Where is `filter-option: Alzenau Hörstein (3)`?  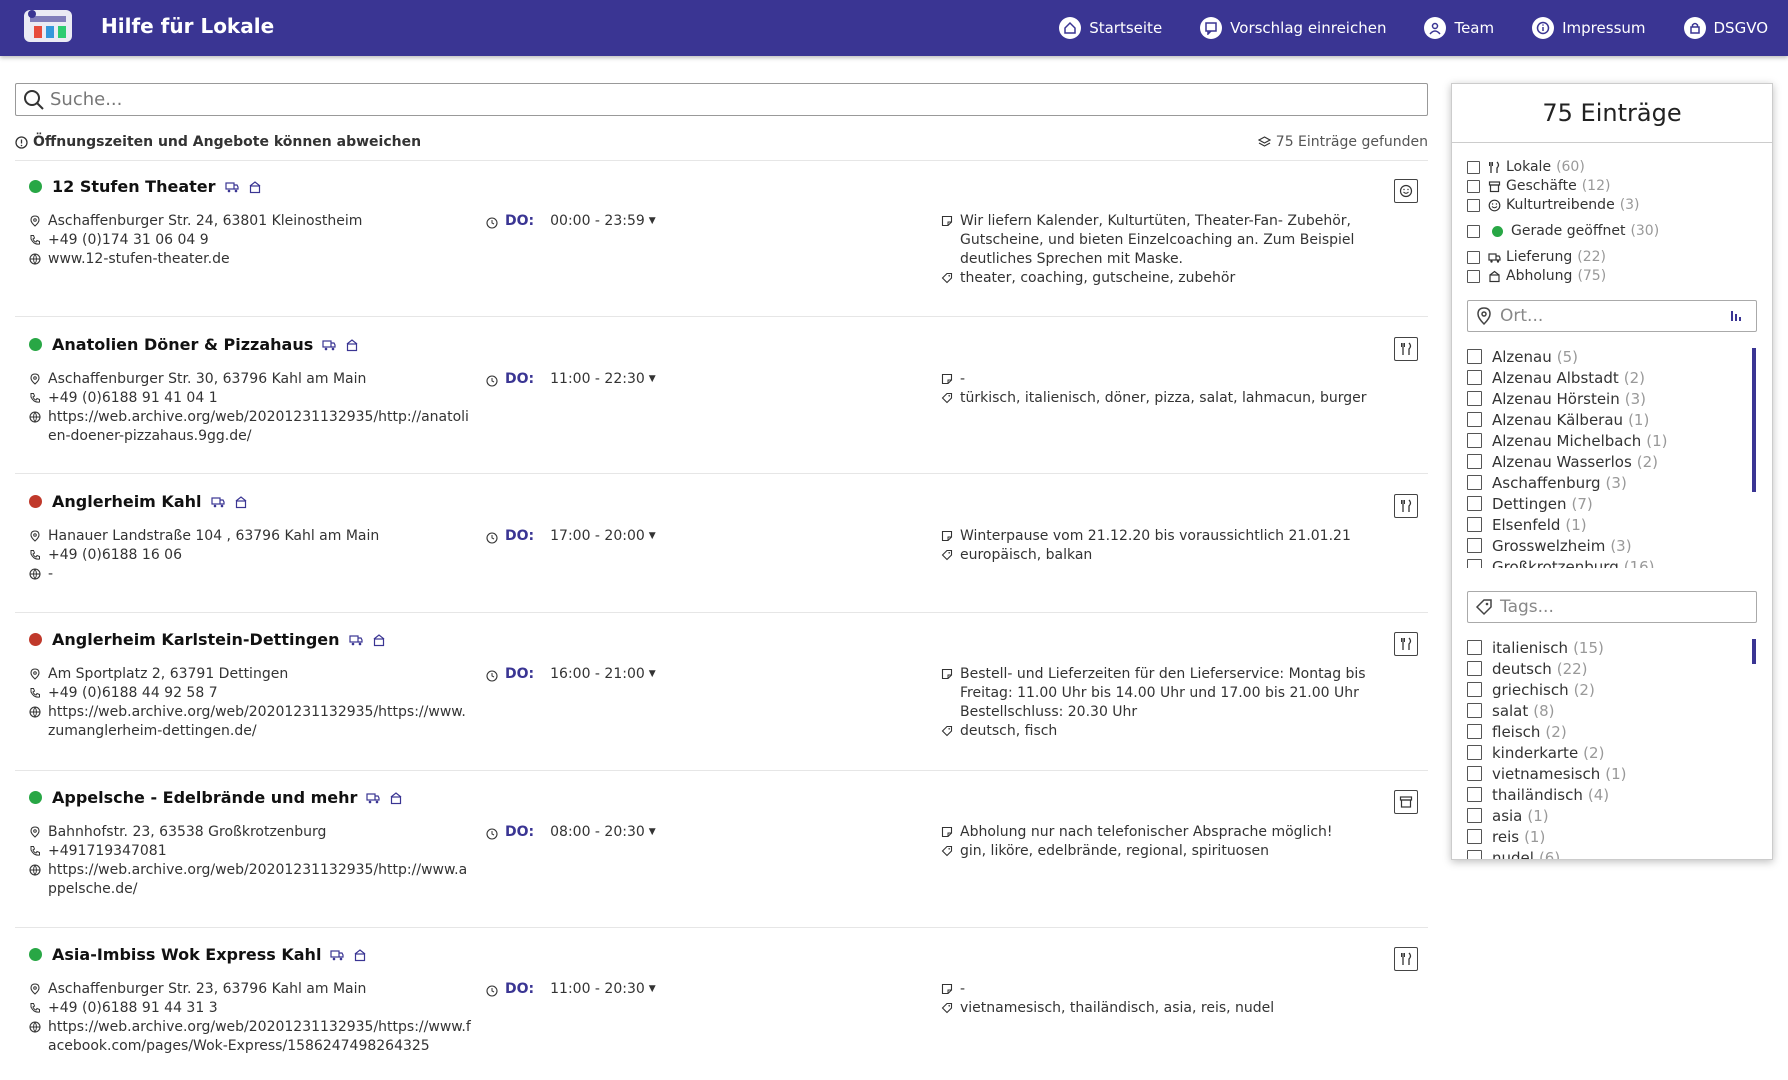 filter-option: Alzenau Hörstein (3) is located at coordinates (1608, 398).